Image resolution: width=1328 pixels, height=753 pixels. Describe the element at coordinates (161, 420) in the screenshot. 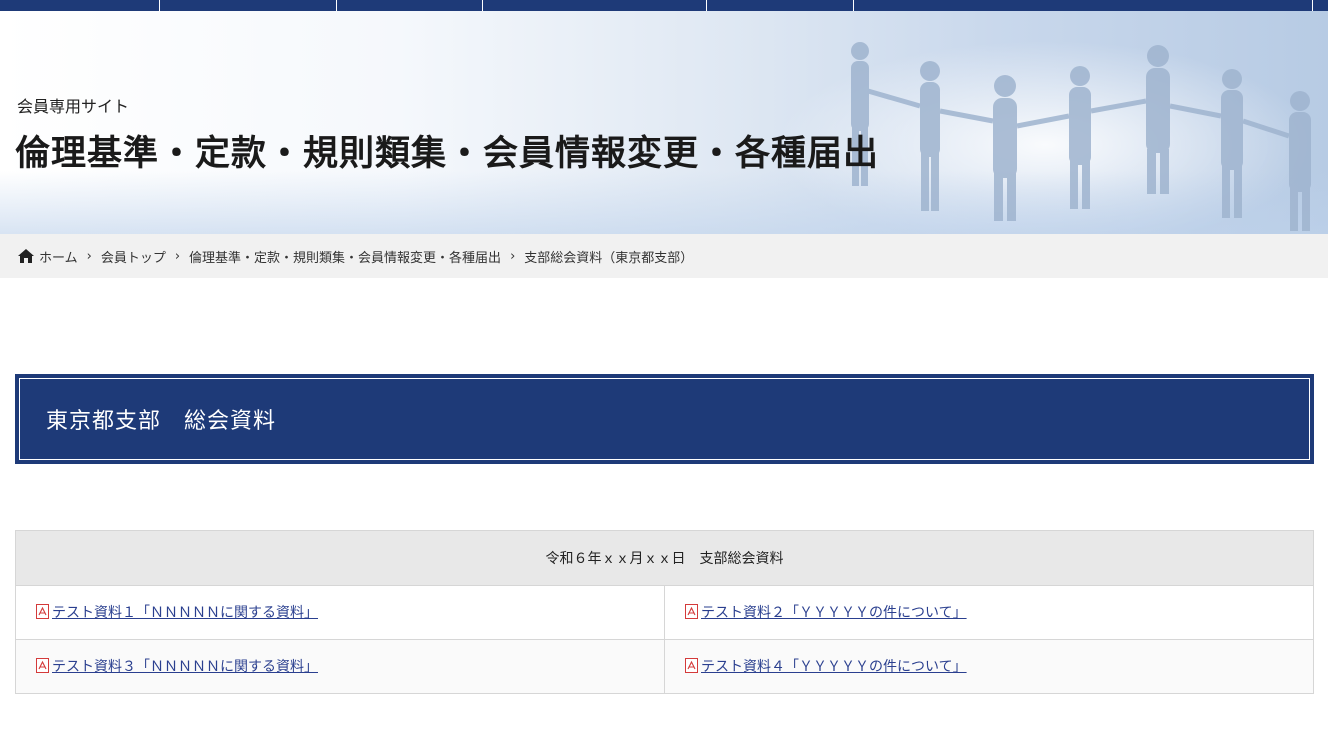

I see `section-heading: 東京都支部 総会資料` at that location.